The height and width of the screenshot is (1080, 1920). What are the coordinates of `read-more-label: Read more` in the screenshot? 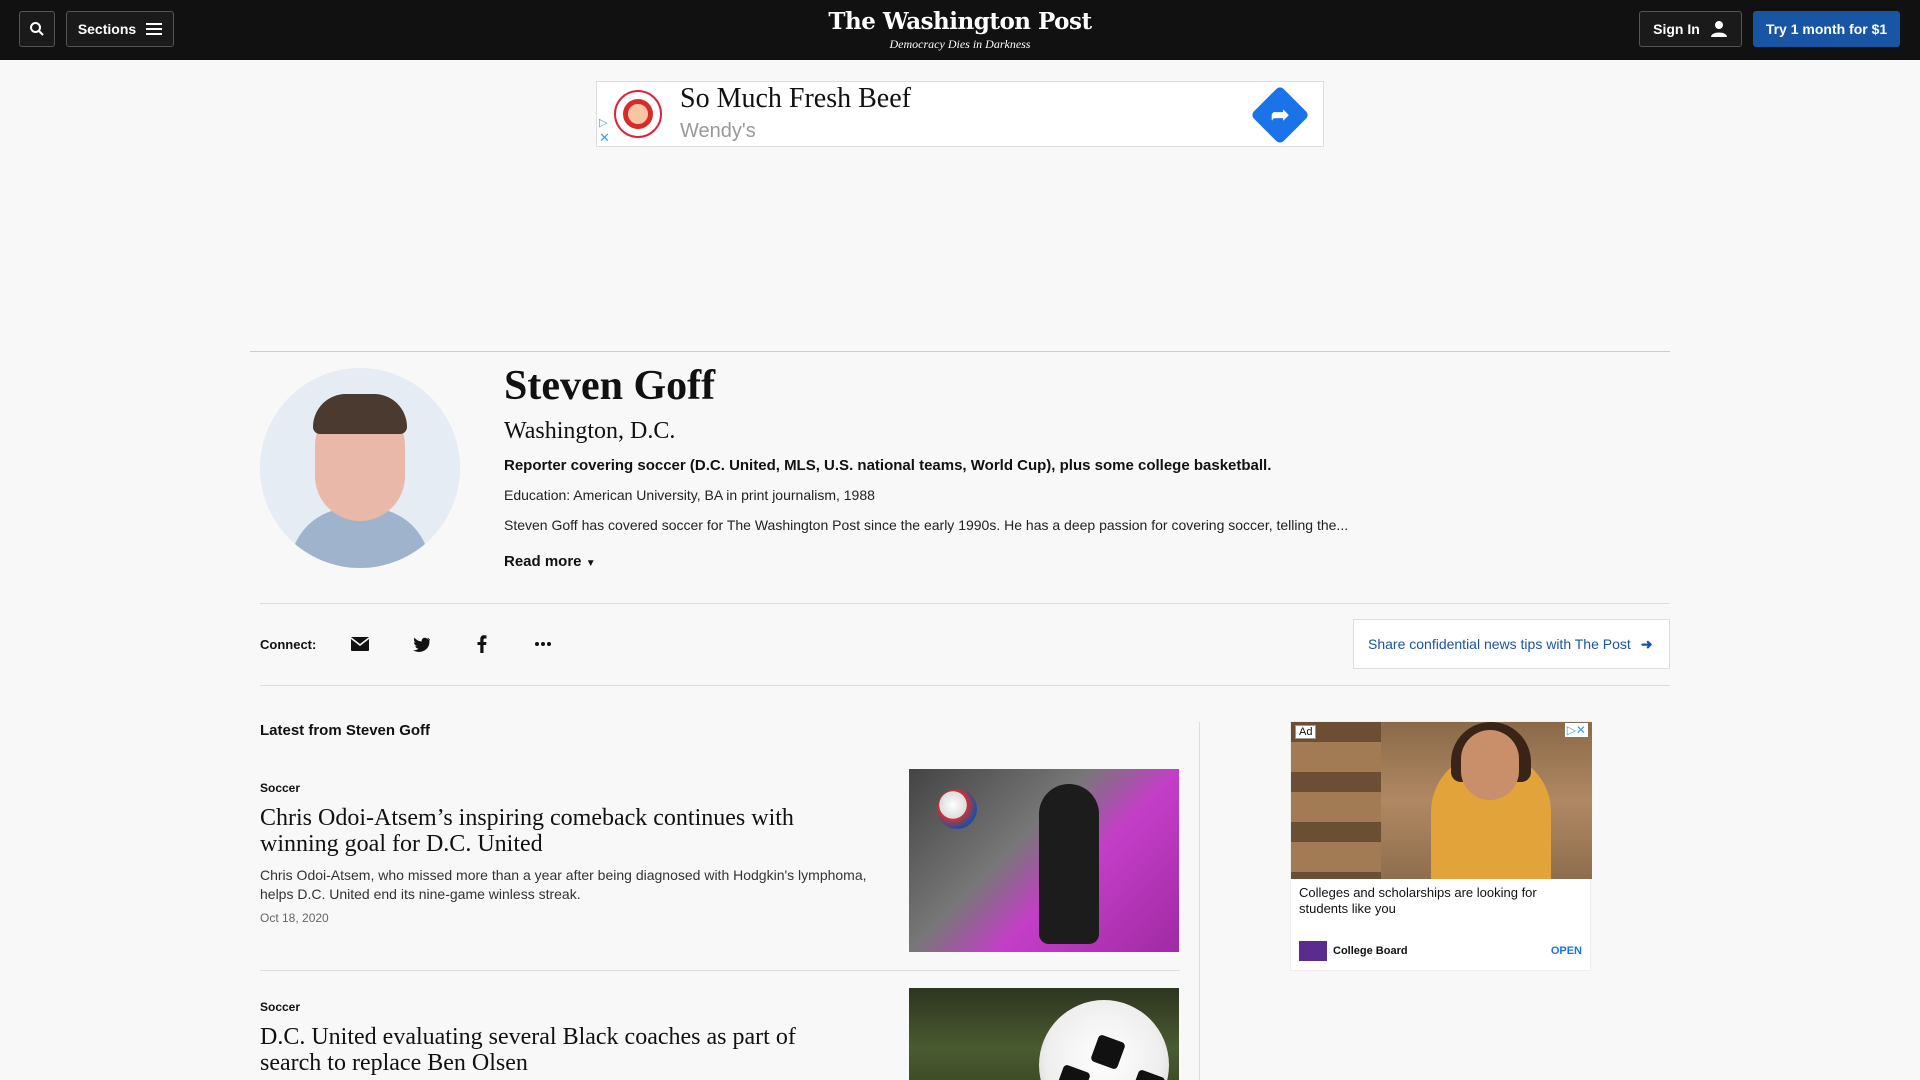 It's located at (543, 561).